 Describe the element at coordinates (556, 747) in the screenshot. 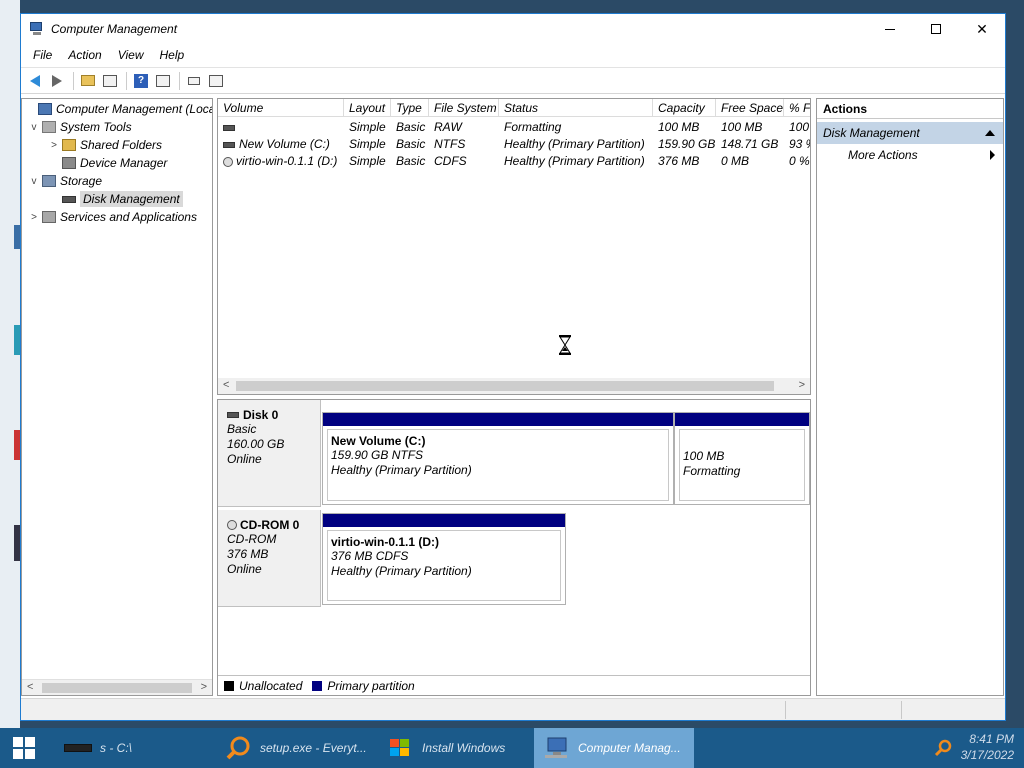

I see `computer-management-icon` at that location.